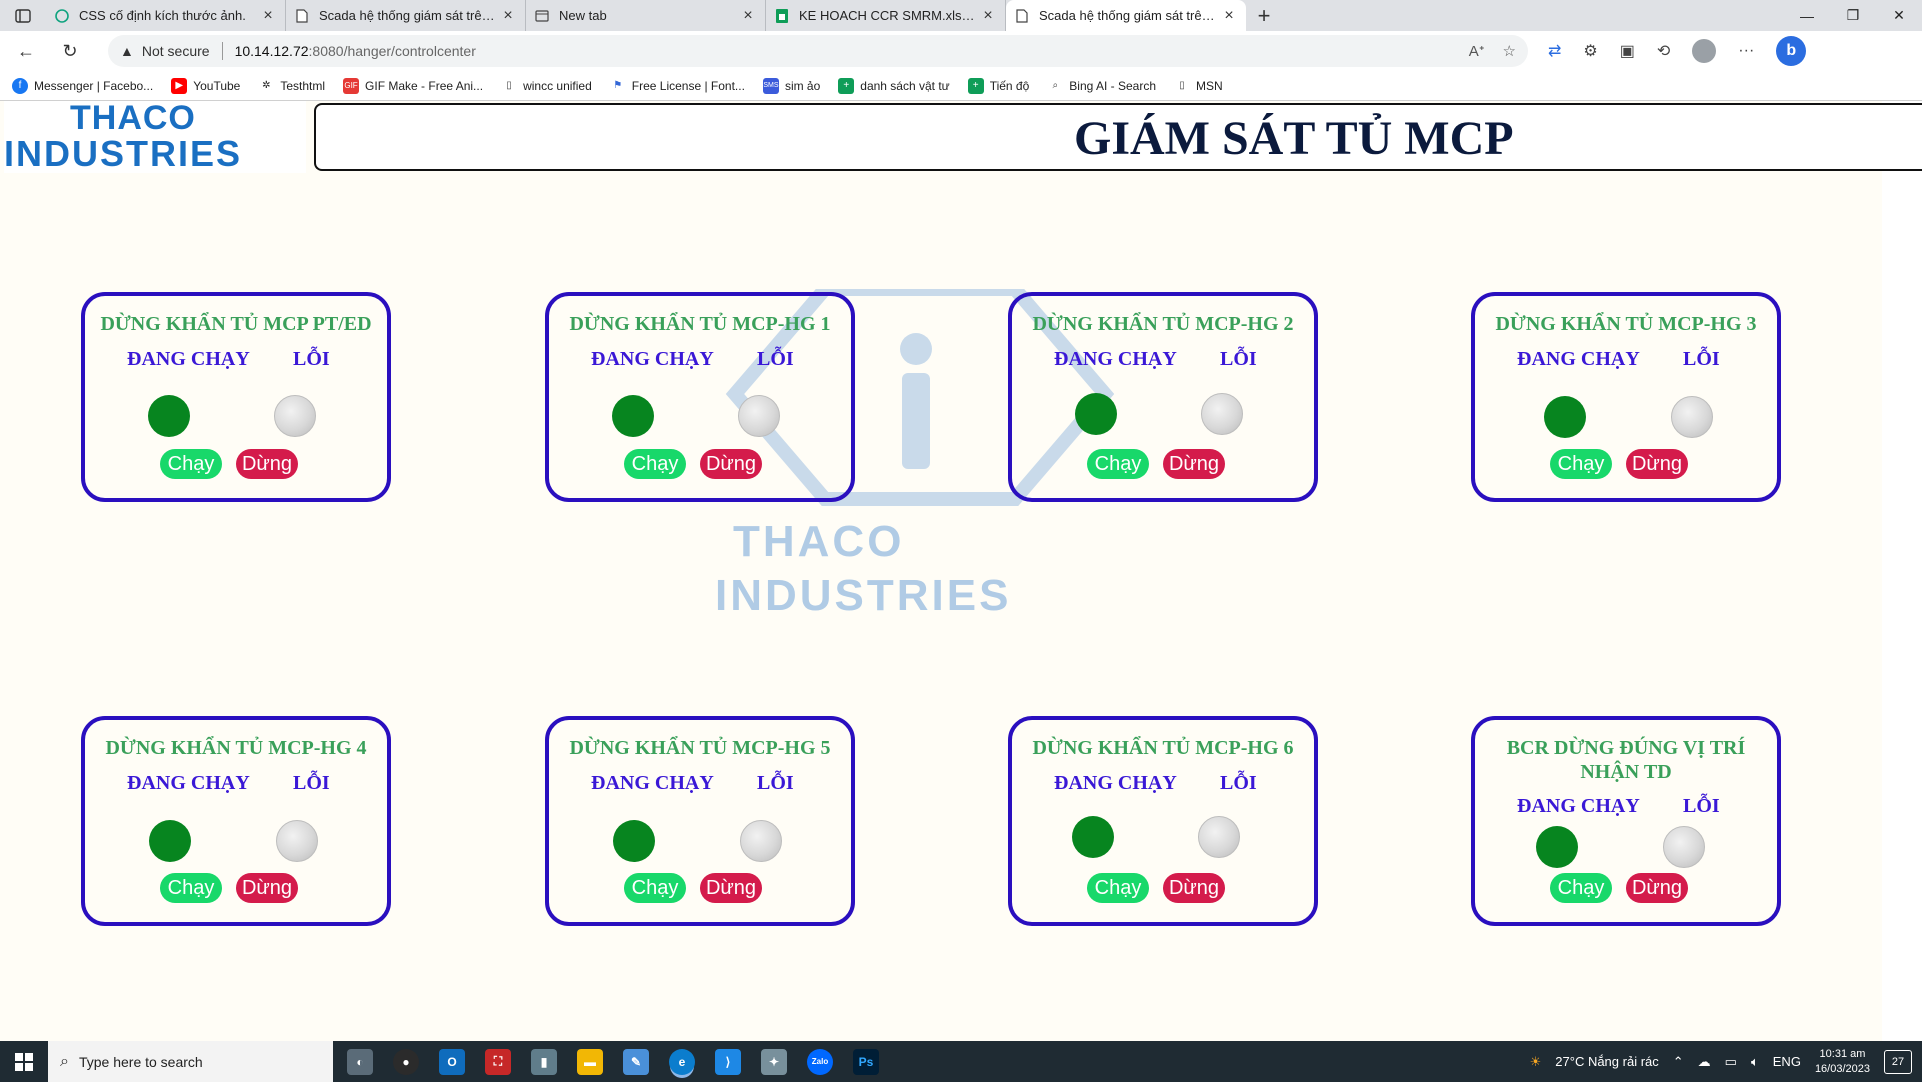 The height and width of the screenshot is (1082, 1922). What do you see at coordinates (1678, 1062) in the screenshot?
I see `tray-chevron-icon: ⌃` at bounding box center [1678, 1062].